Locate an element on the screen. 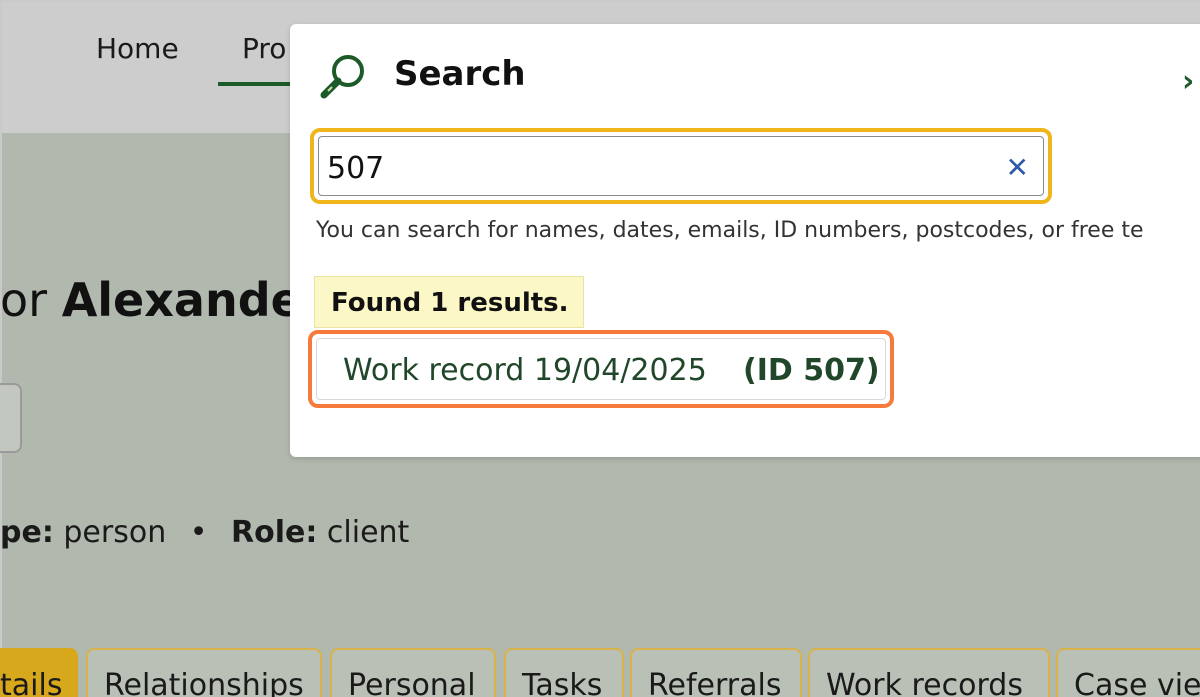  result-label: Work record 19/04/2025 is located at coordinates (525, 370).